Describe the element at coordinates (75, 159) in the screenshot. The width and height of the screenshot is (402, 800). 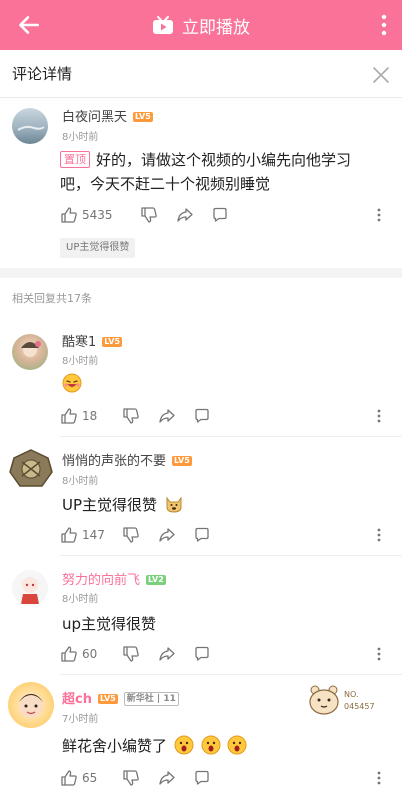
I see `pinned-badge: 置顶` at that location.